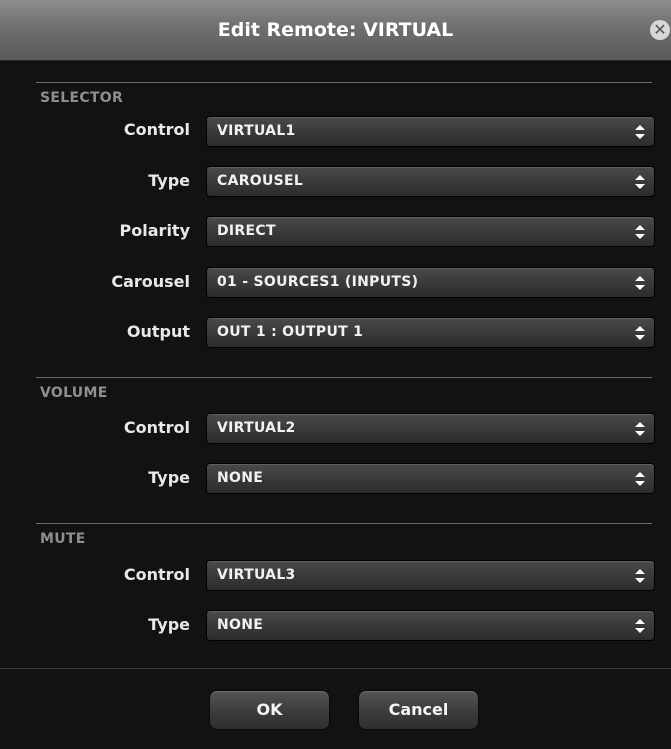  I want to click on selector-carousel-label: Carousel, so click(150, 281).